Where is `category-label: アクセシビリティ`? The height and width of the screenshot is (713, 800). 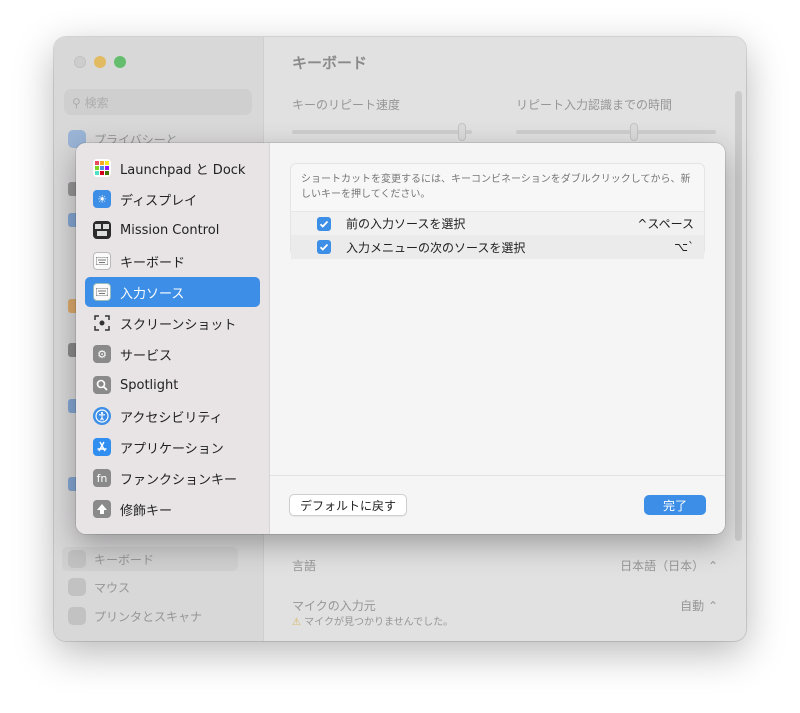
category-label: アクセシビリティ is located at coordinates (171, 418).